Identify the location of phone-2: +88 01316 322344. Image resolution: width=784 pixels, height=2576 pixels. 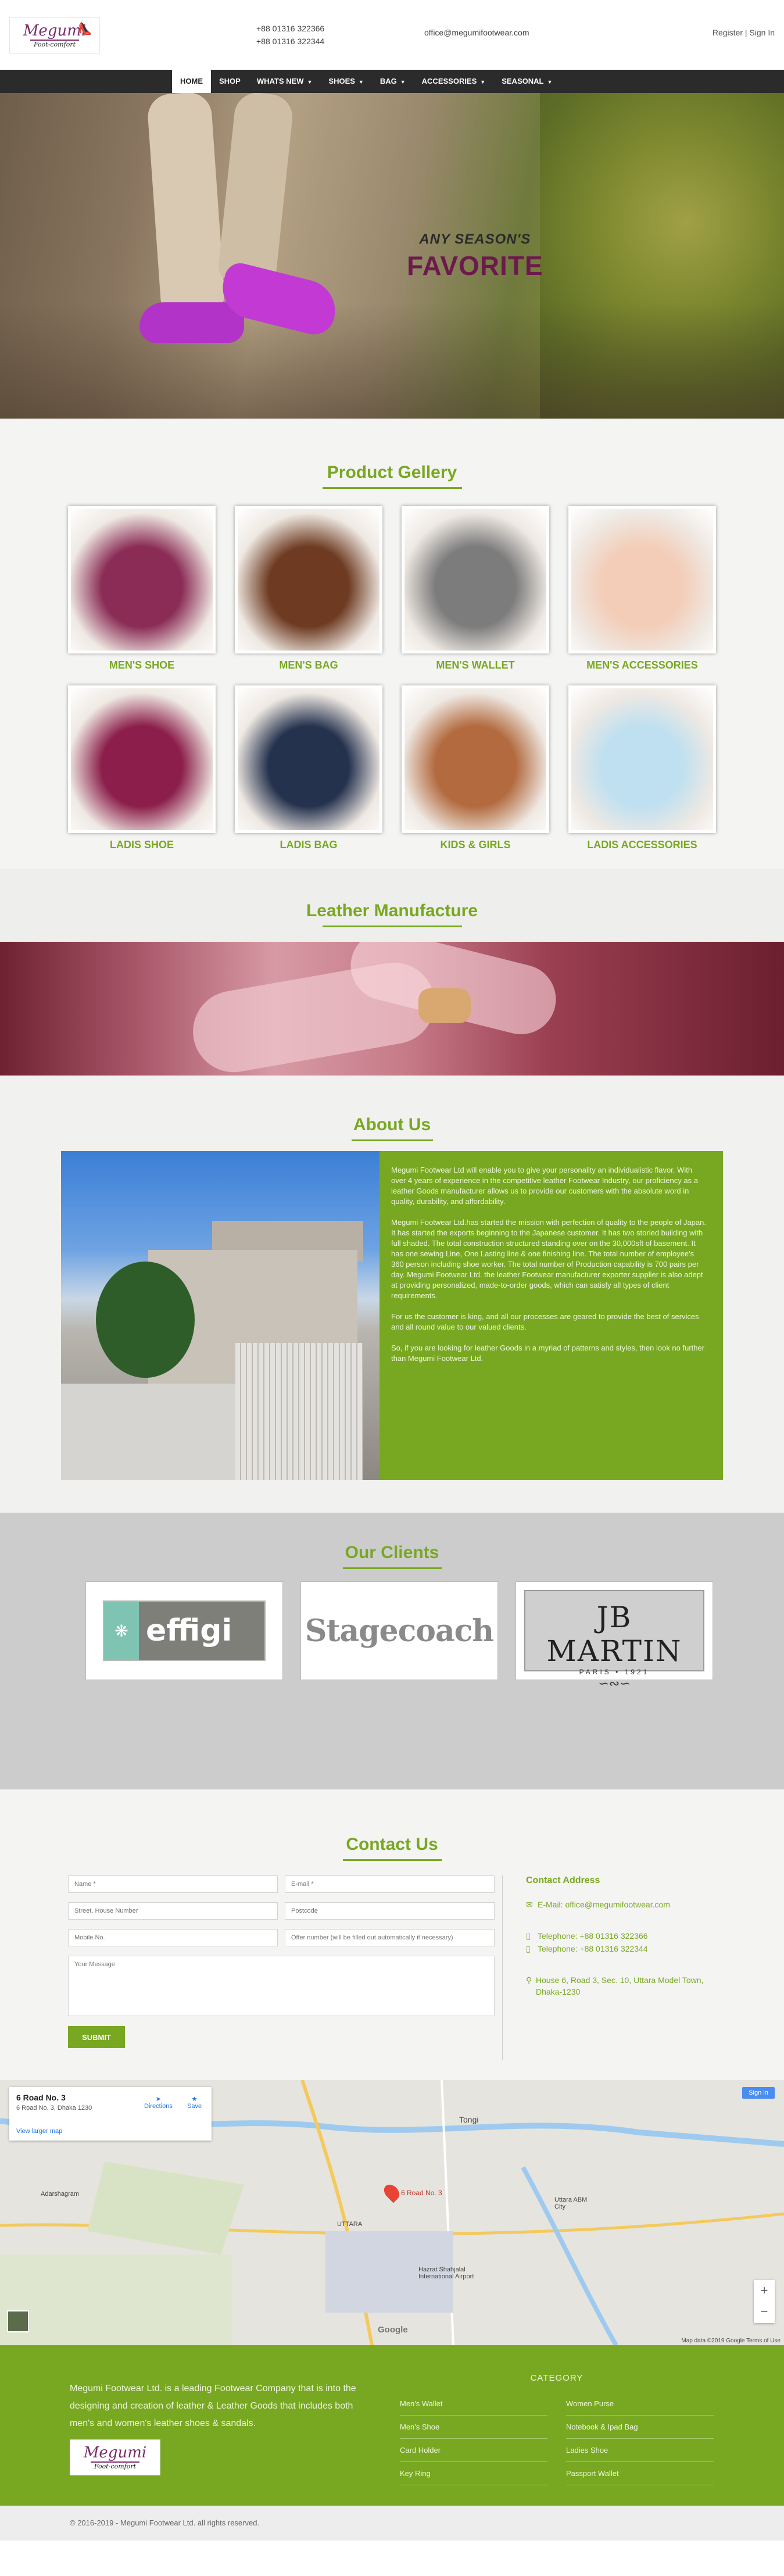
(290, 41).